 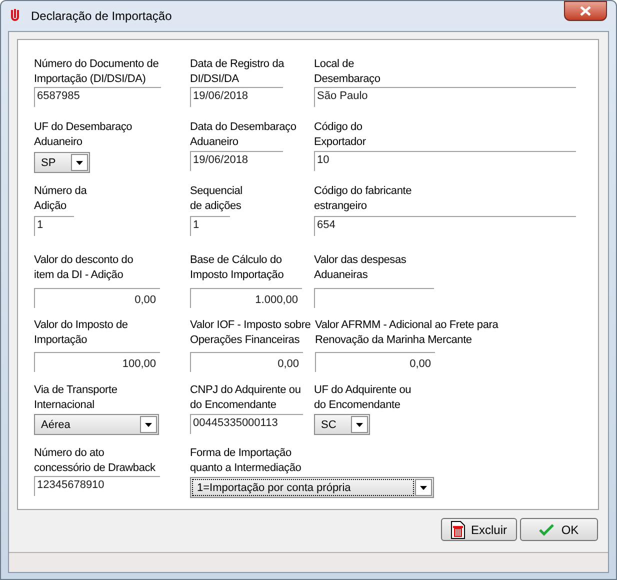 I want to click on field-label: Data do Desembaraço Aduaneiro, so click(x=243, y=135).